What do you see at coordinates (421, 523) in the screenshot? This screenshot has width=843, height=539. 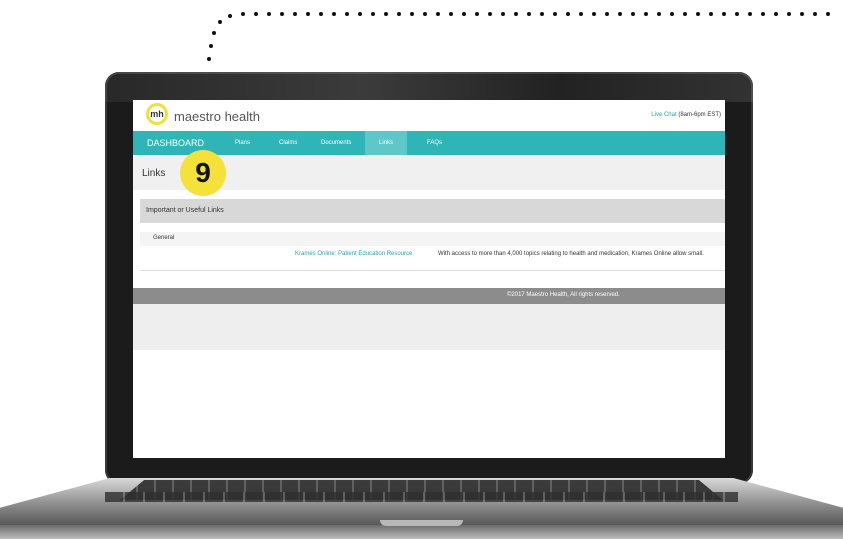 I see `trackpad-notch` at bounding box center [421, 523].